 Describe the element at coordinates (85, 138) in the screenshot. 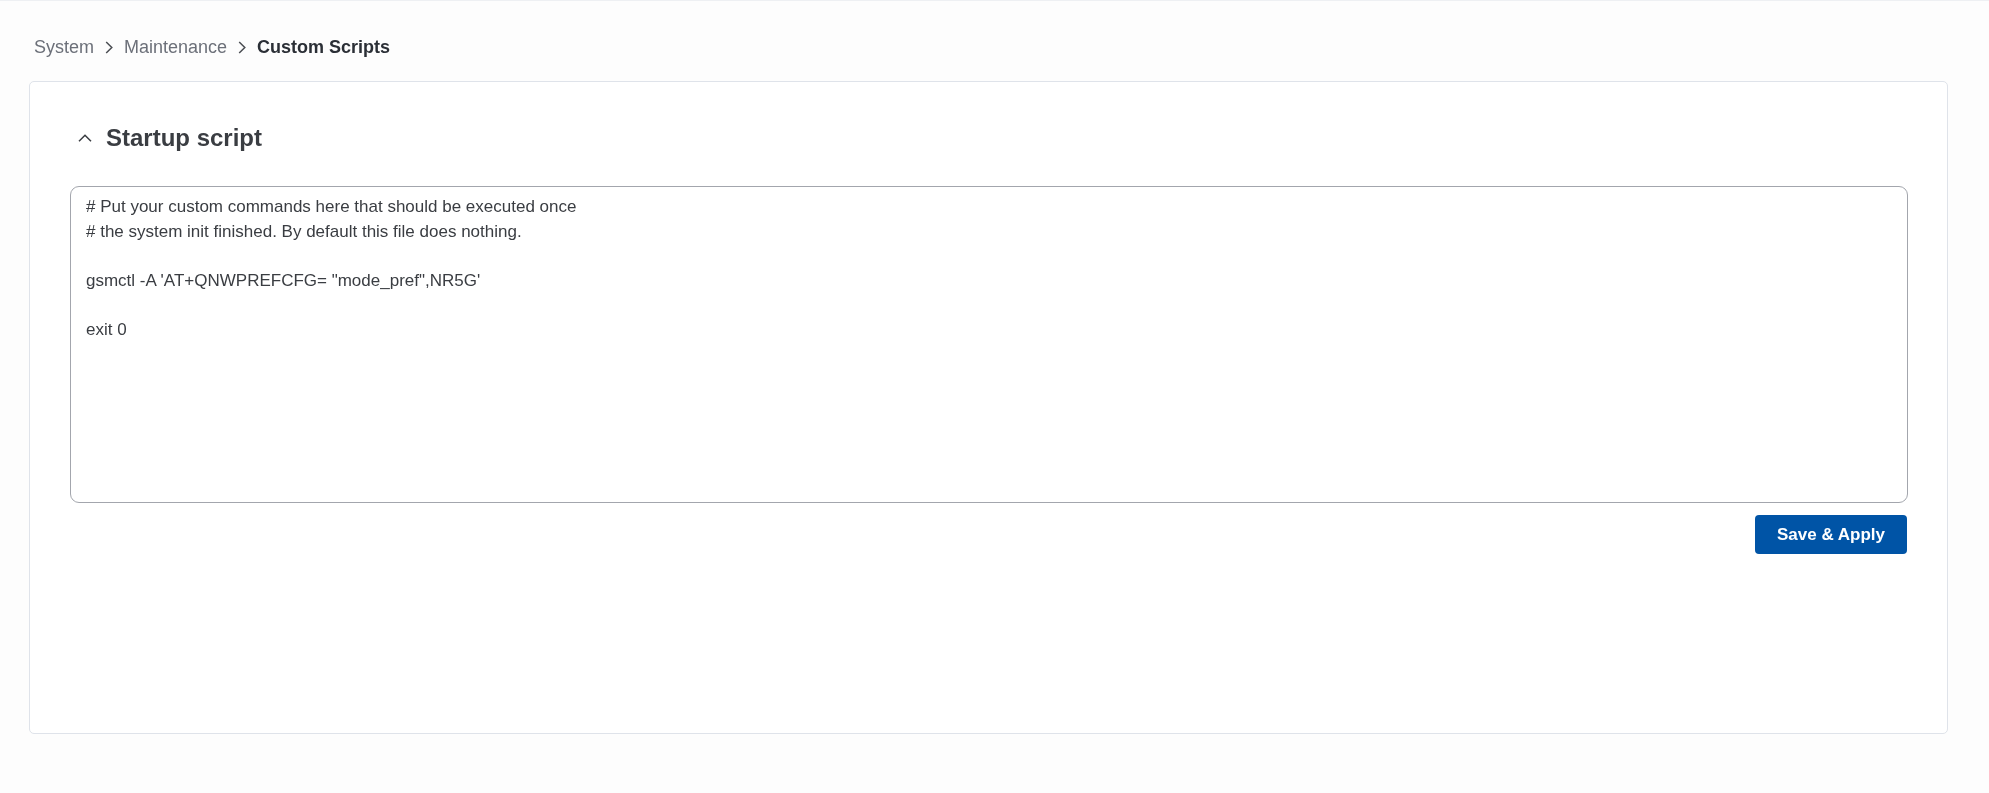

I see `chevron-up-icon` at that location.